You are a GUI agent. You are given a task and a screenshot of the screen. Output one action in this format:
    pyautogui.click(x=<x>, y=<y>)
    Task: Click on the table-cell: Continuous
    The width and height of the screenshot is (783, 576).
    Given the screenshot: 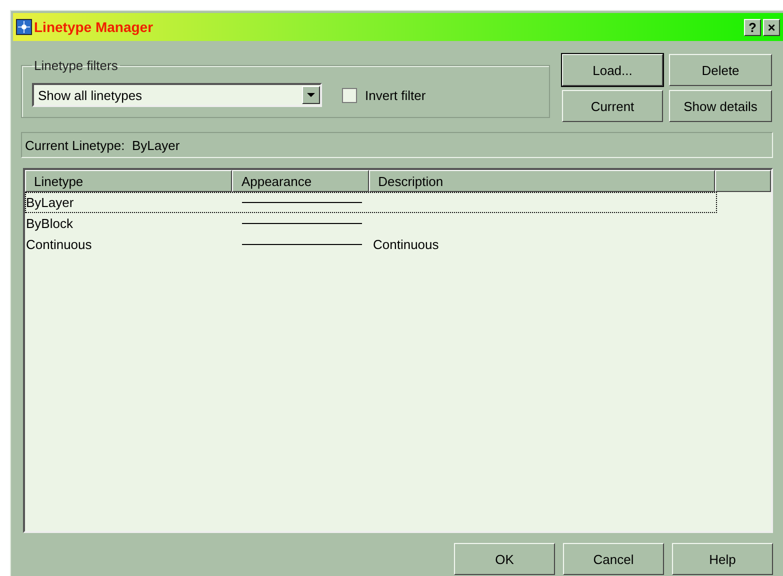 What is the action you would take?
    pyautogui.click(x=59, y=244)
    